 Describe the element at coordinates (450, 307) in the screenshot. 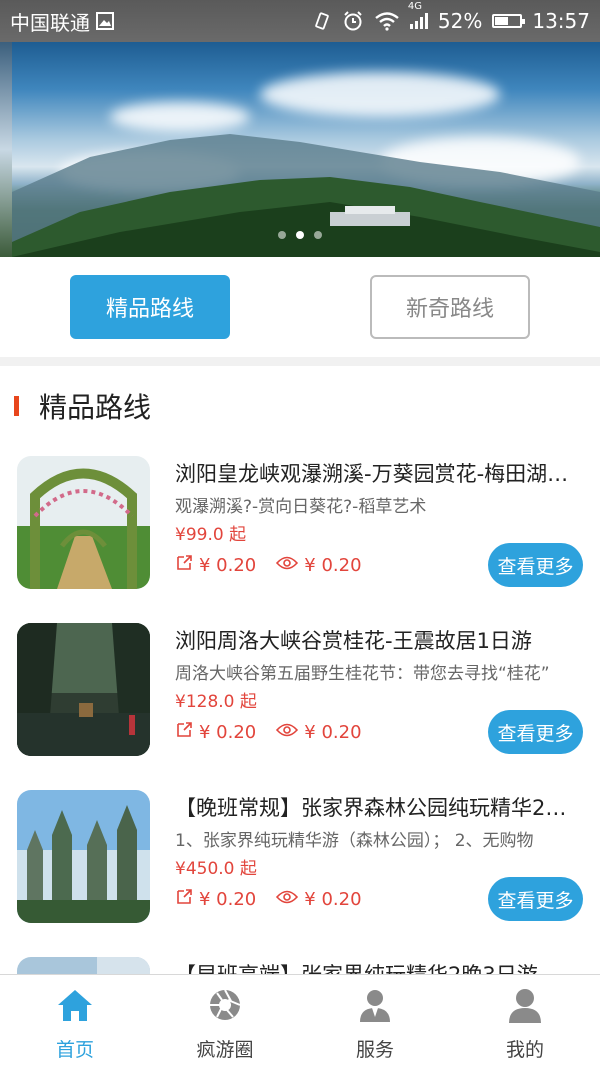

I see `novel-routes-tab: 新奇路线` at that location.